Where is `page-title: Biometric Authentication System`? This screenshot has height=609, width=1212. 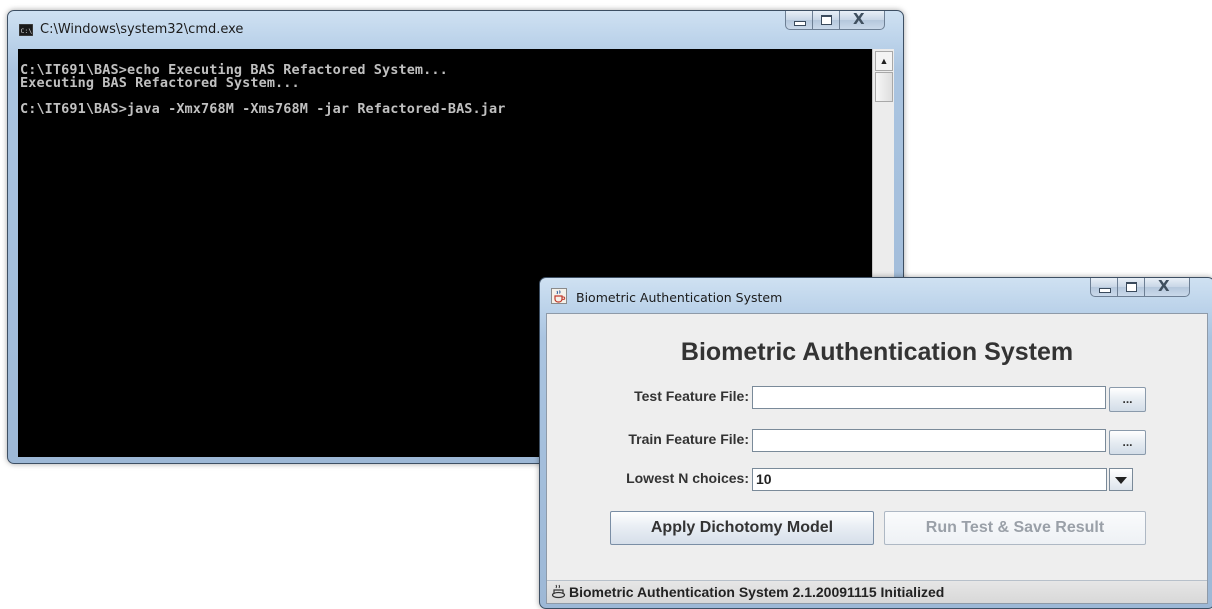 page-title: Biometric Authentication System is located at coordinates (877, 352).